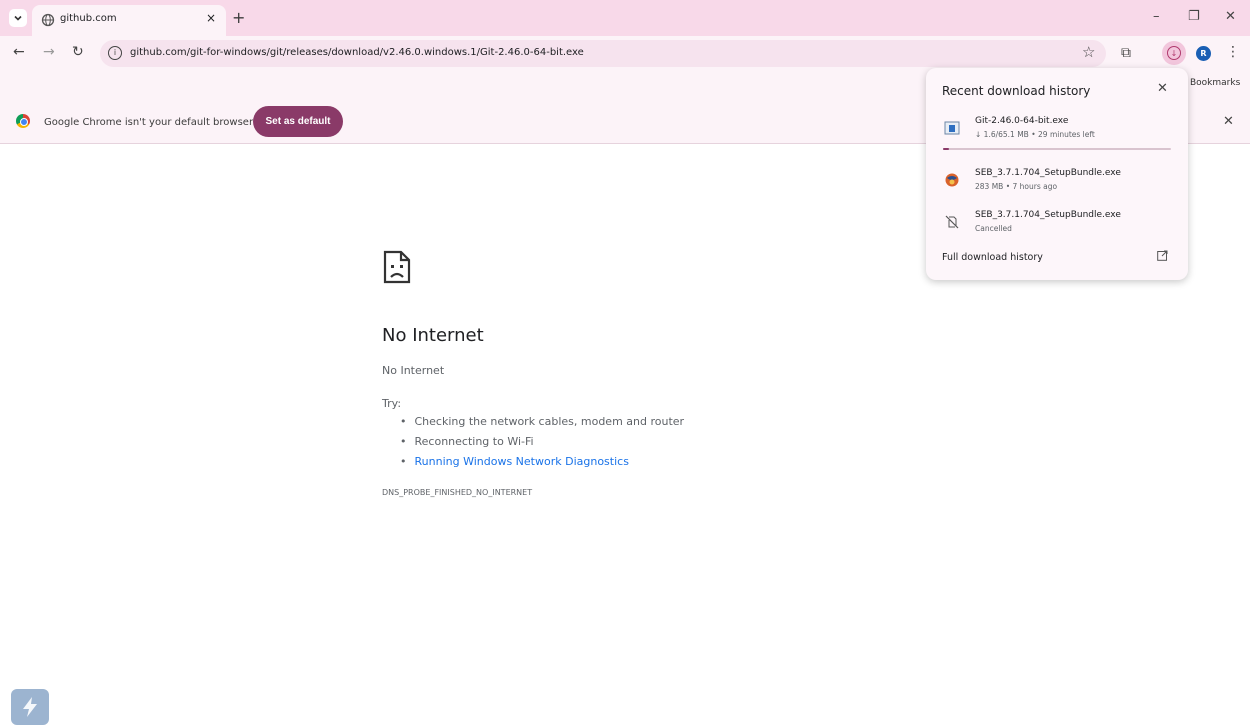 This screenshot has height=728, width=1250. Describe the element at coordinates (23, 121) in the screenshot. I see `chrome-logo-icon` at that location.